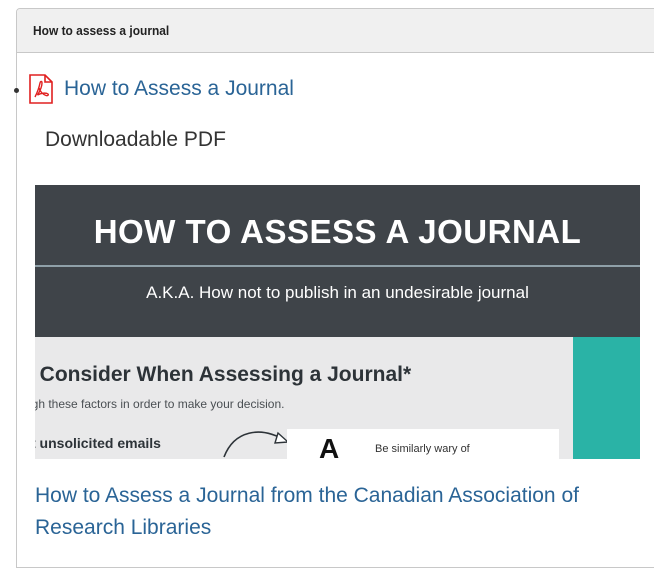 The width and height of the screenshot is (654, 568). I want to click on infographic-item: t unsolicited emails, so click(98, 443).